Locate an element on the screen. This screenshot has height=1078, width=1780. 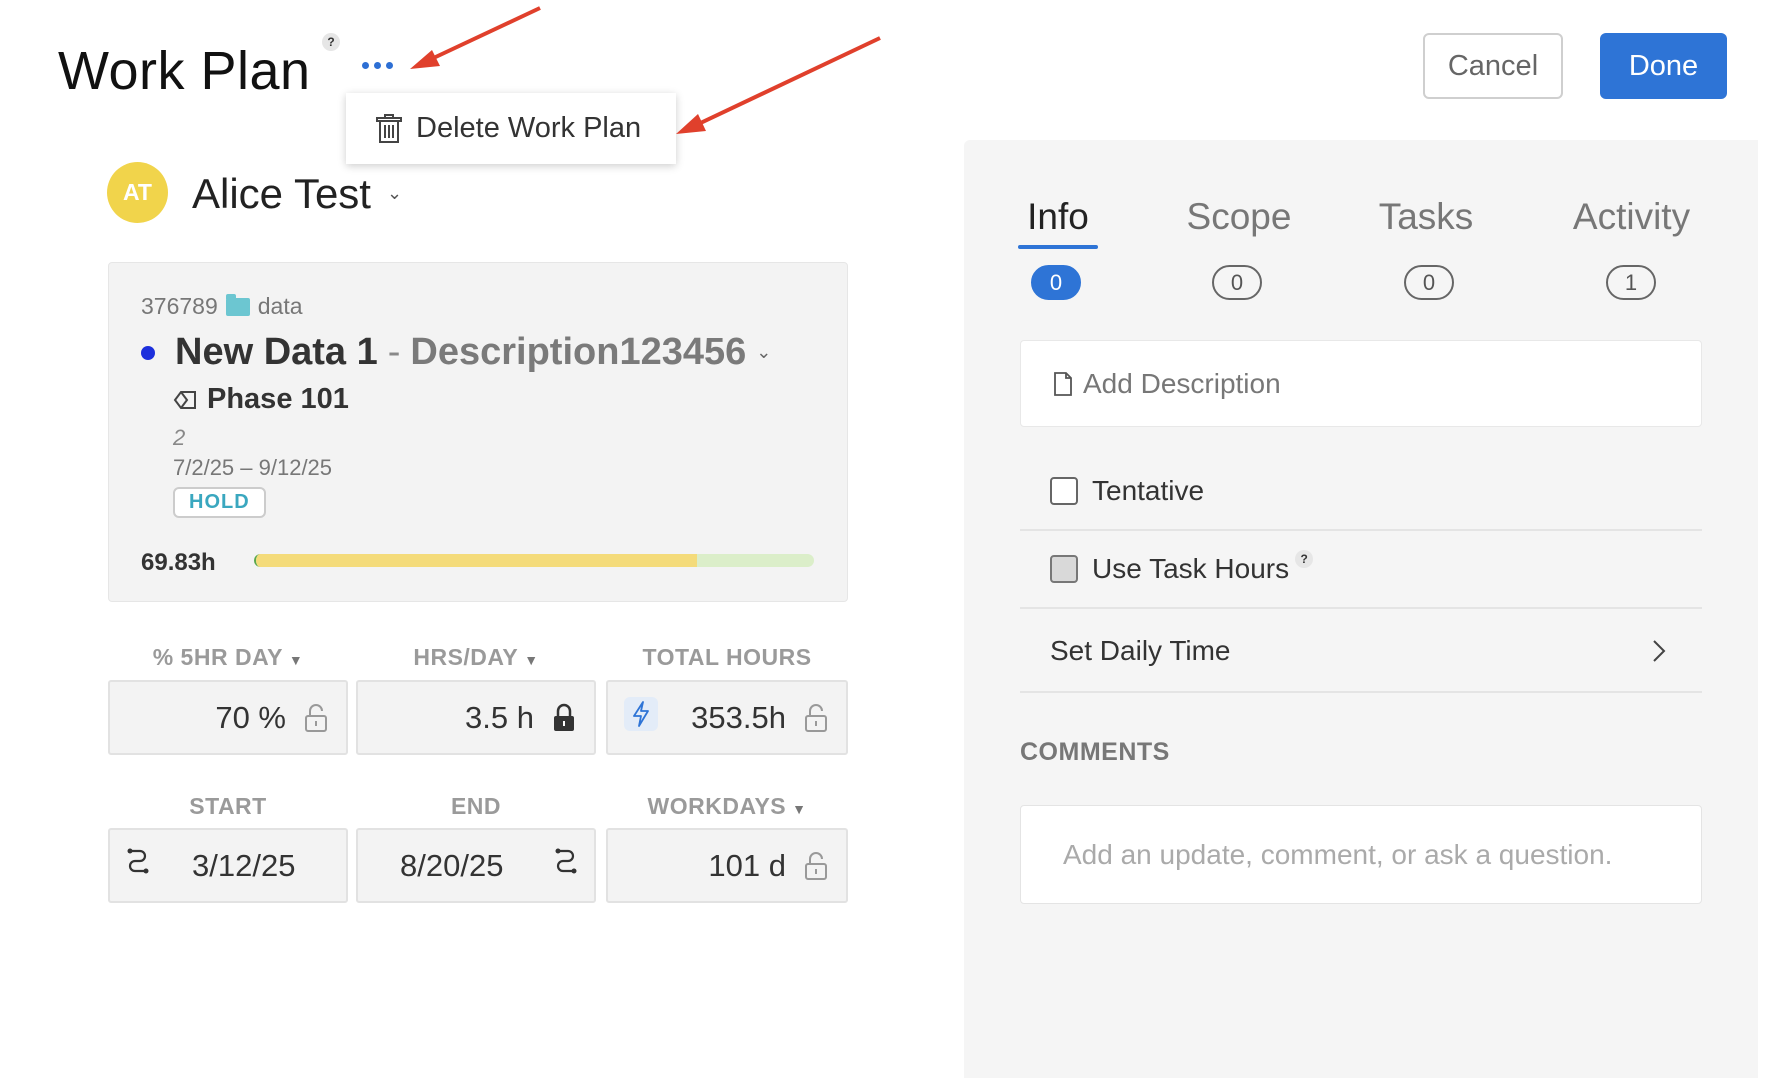
phase-number: 2 is located at coordinates (179, 437).